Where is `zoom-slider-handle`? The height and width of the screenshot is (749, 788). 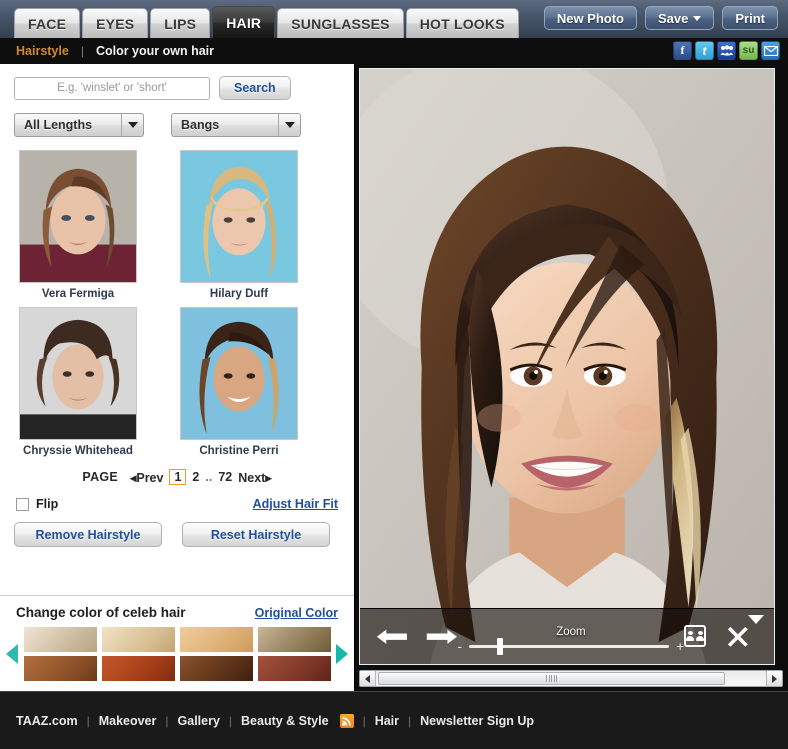
zoom-slider-handle is located at coordinates (500, 646).